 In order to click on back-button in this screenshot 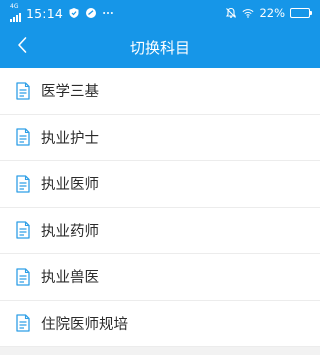, I will do `click(22, 47)`.